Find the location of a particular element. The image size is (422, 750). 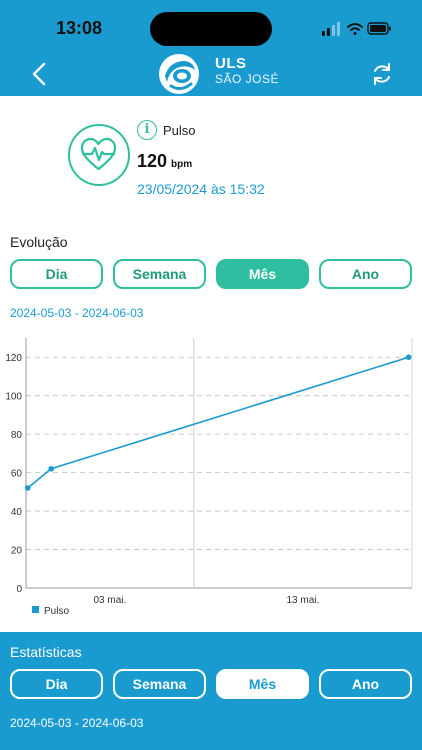

statistics-tab-day: Dia is located at coordinates (56, 684).